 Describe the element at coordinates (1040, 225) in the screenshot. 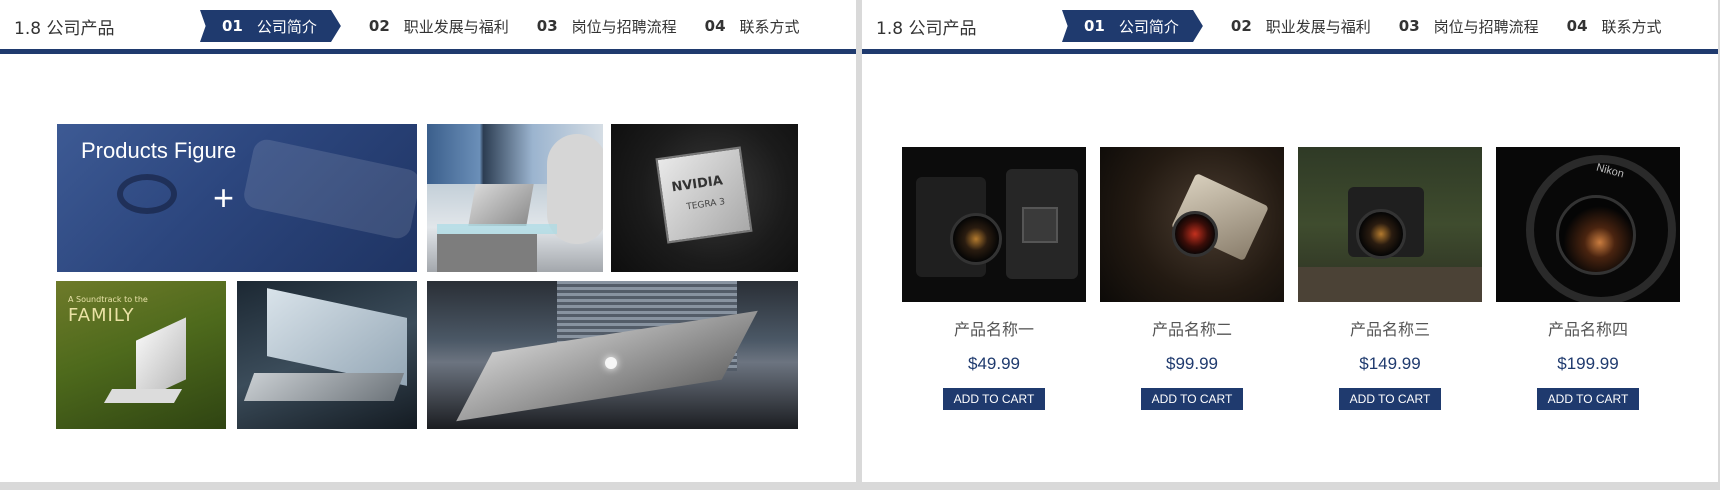

I see `camera-screen-shape` at that location.